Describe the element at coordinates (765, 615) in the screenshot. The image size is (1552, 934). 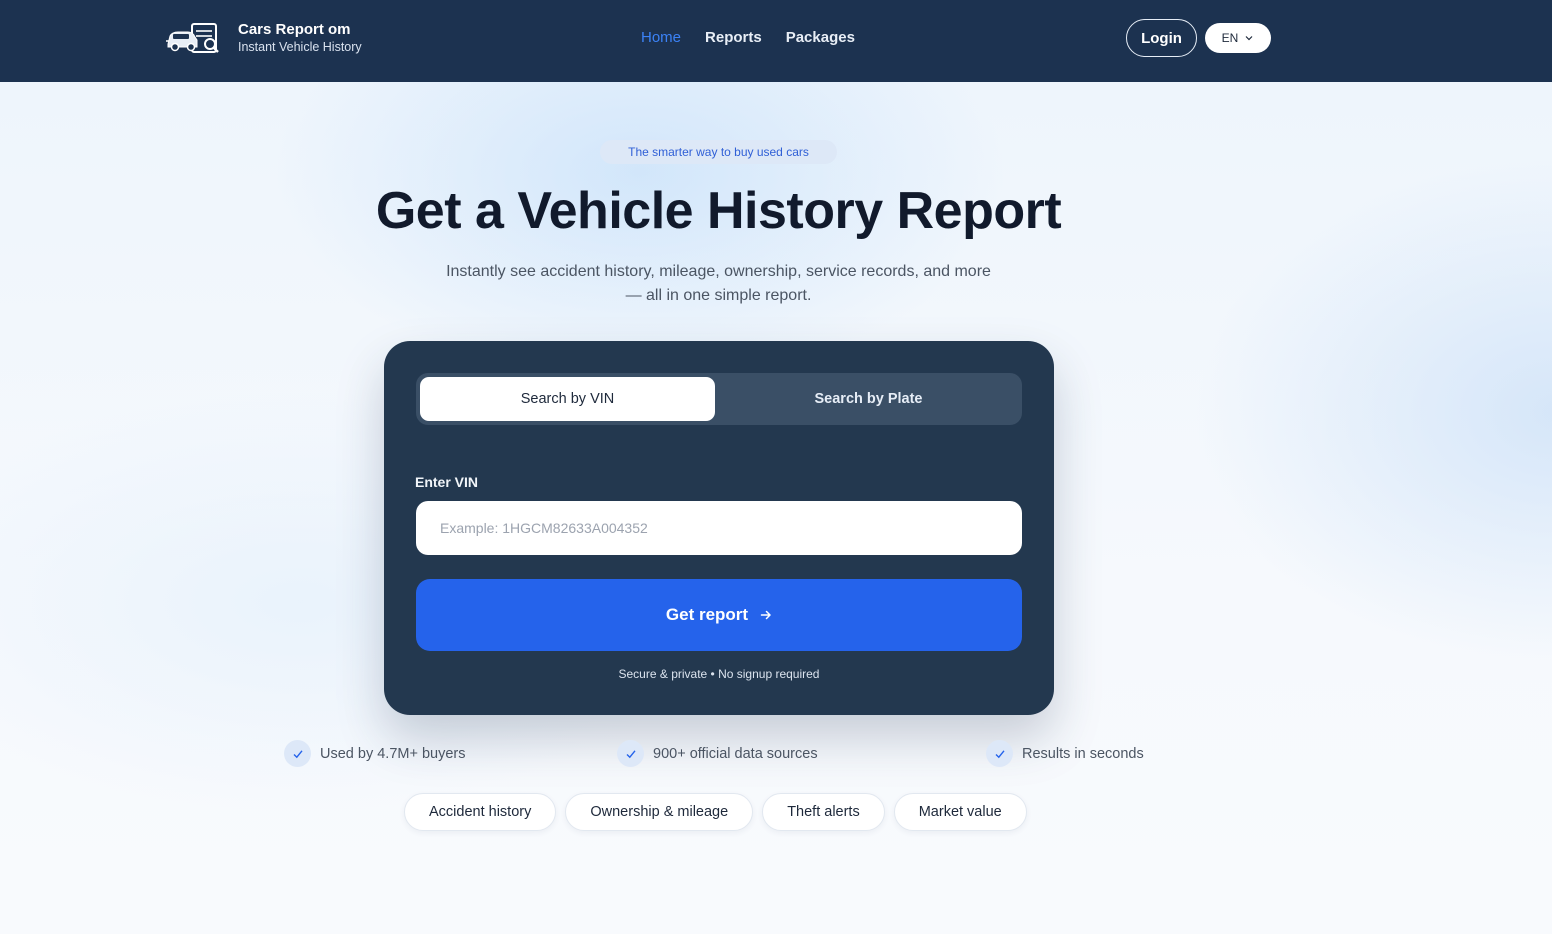
I see `arrow-right-icon` at that location.